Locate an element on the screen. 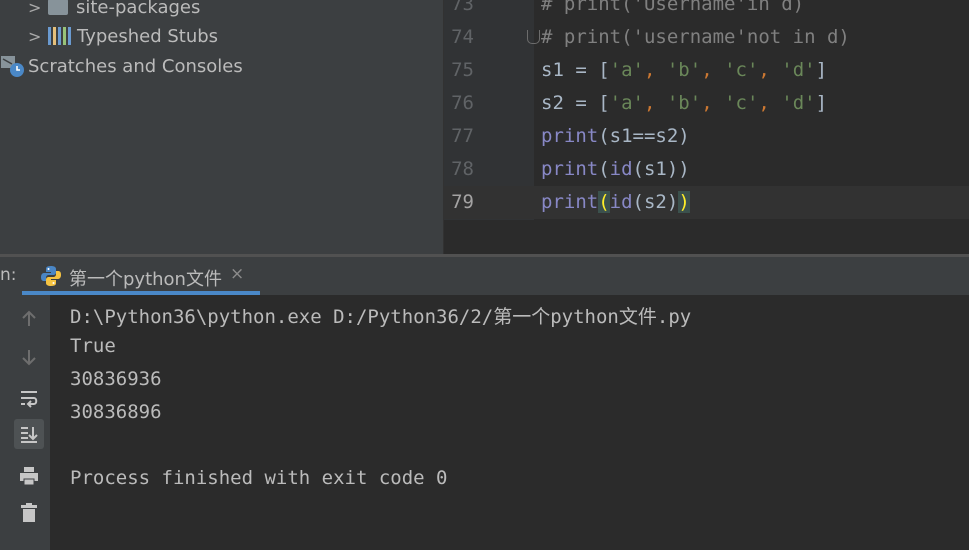 The width and height of the screenshot is (969, 550). print-icon is located at coordinates (29, 476).